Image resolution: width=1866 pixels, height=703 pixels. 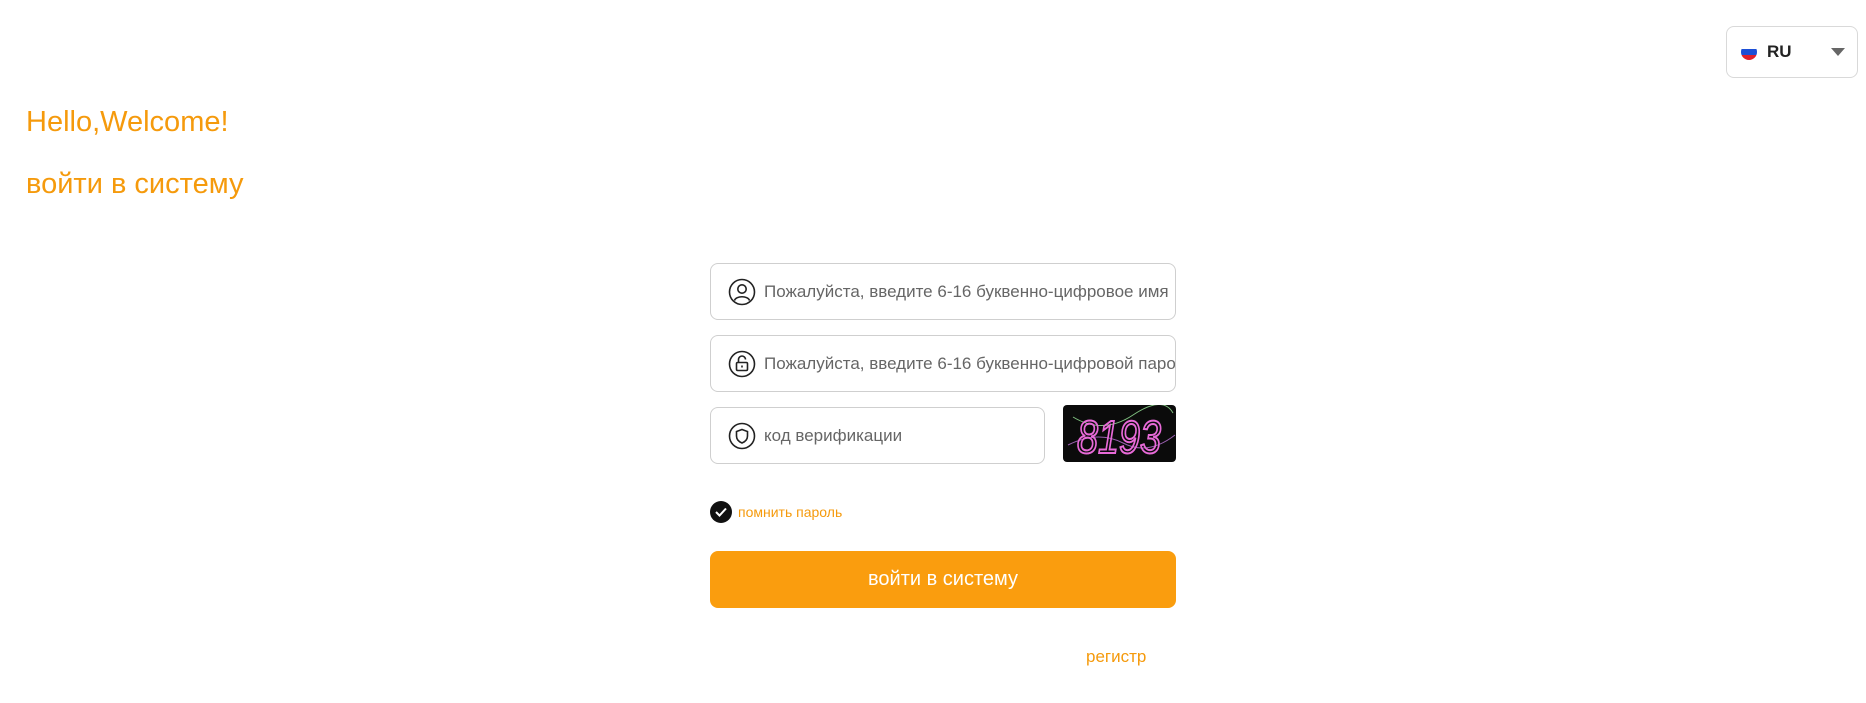 I want to click on language-selector: RU, so click(x=1792, y=52).